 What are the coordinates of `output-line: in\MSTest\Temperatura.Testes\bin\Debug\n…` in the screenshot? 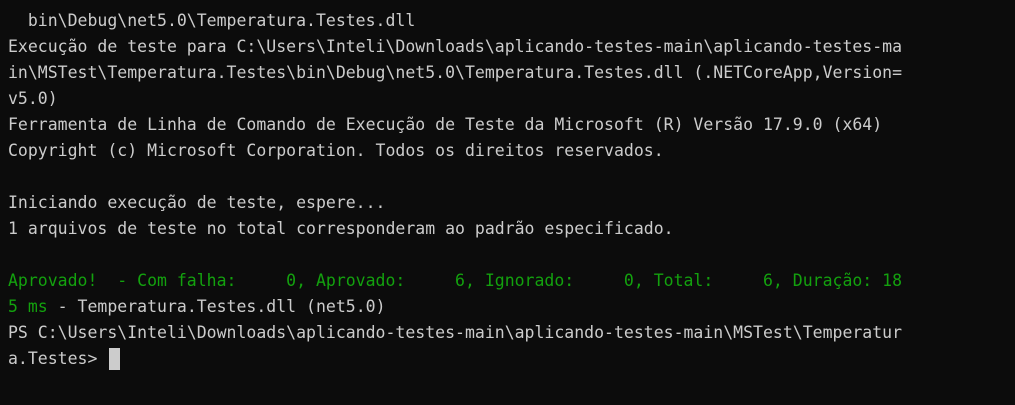 It's located at (455, 72).